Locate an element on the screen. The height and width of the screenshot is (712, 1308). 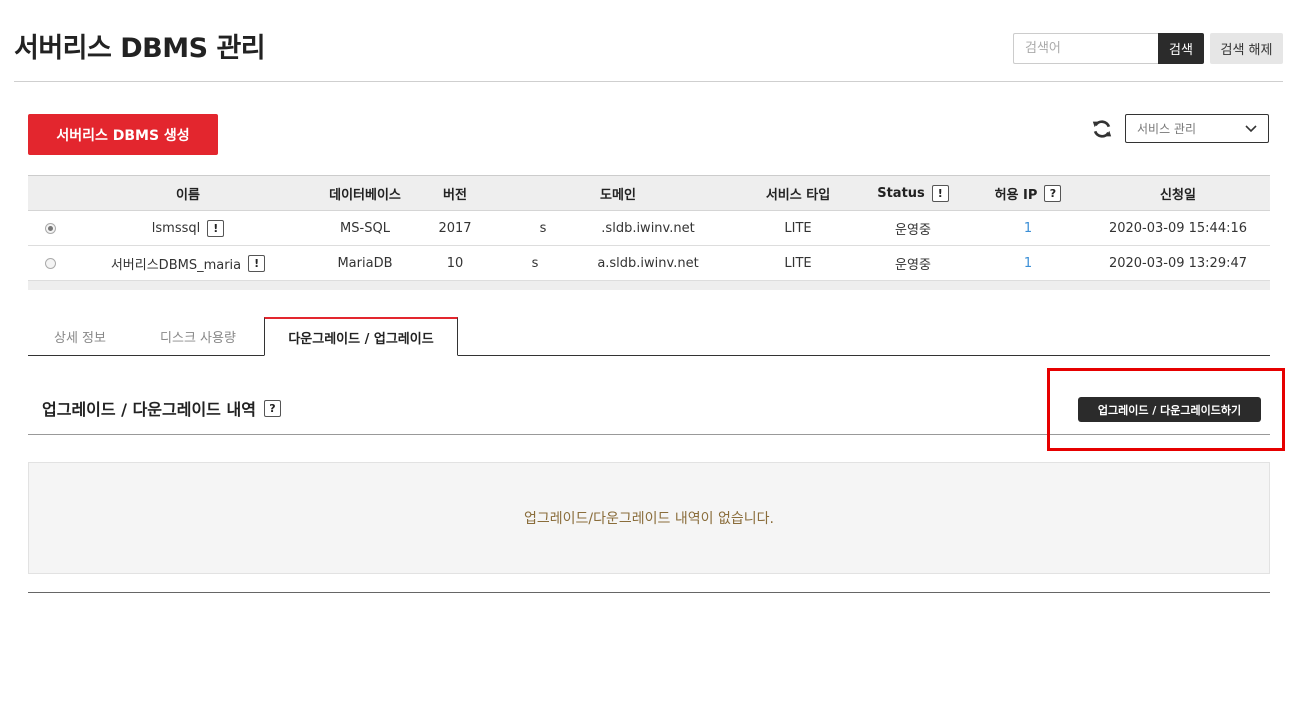
col-allowed-ip: 허용 IP ? is located at coordinates (1028, 193).